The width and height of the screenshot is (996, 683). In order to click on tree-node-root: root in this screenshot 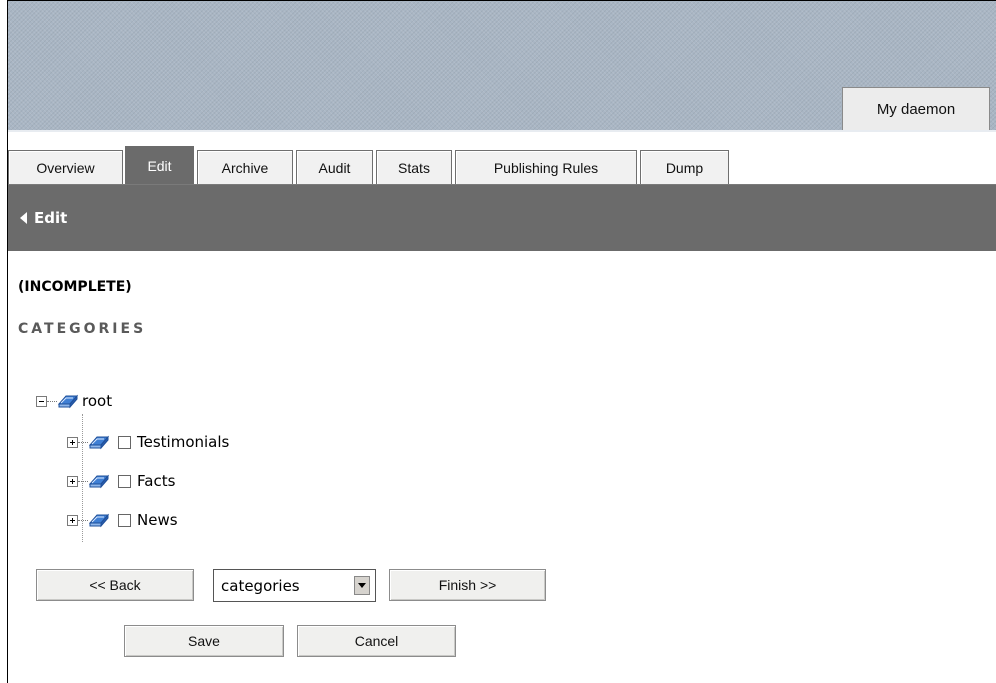, I will do `click(74, 401)`.